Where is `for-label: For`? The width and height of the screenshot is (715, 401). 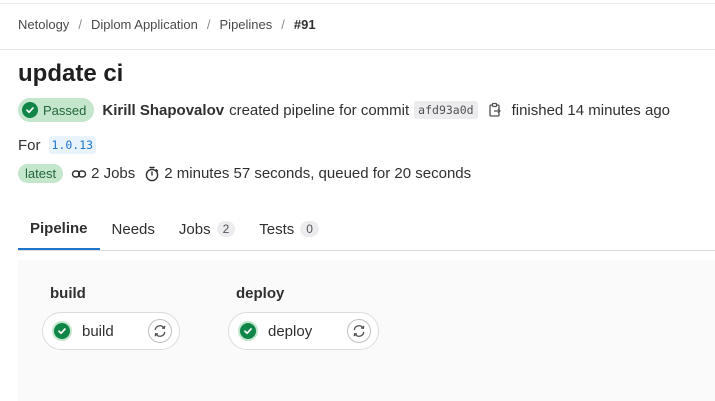
for-label: For is located at coordinates (29, 145).